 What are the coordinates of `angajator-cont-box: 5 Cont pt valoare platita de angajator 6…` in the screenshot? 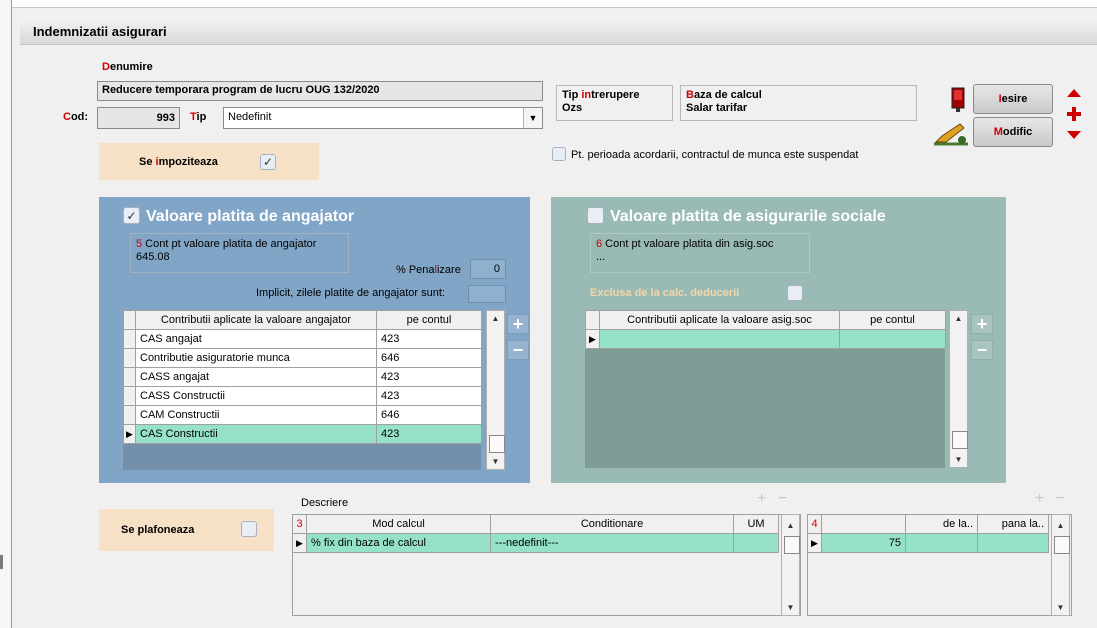 It's located at (239, 253).